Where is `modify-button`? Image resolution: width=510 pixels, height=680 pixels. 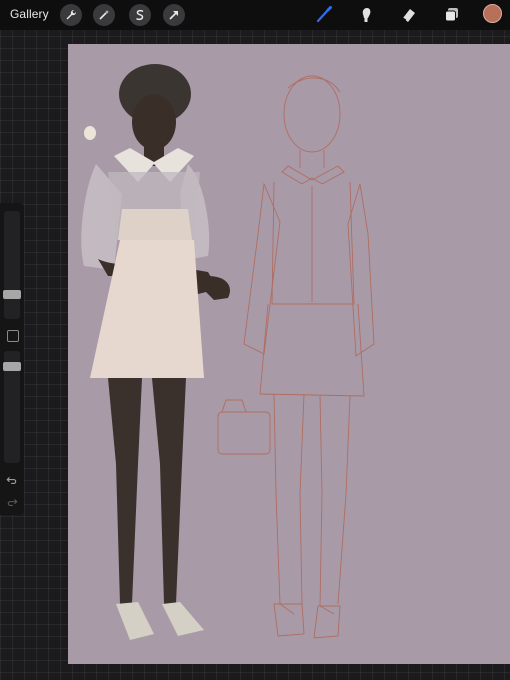
modify-button is located at coordinates (13, 336).